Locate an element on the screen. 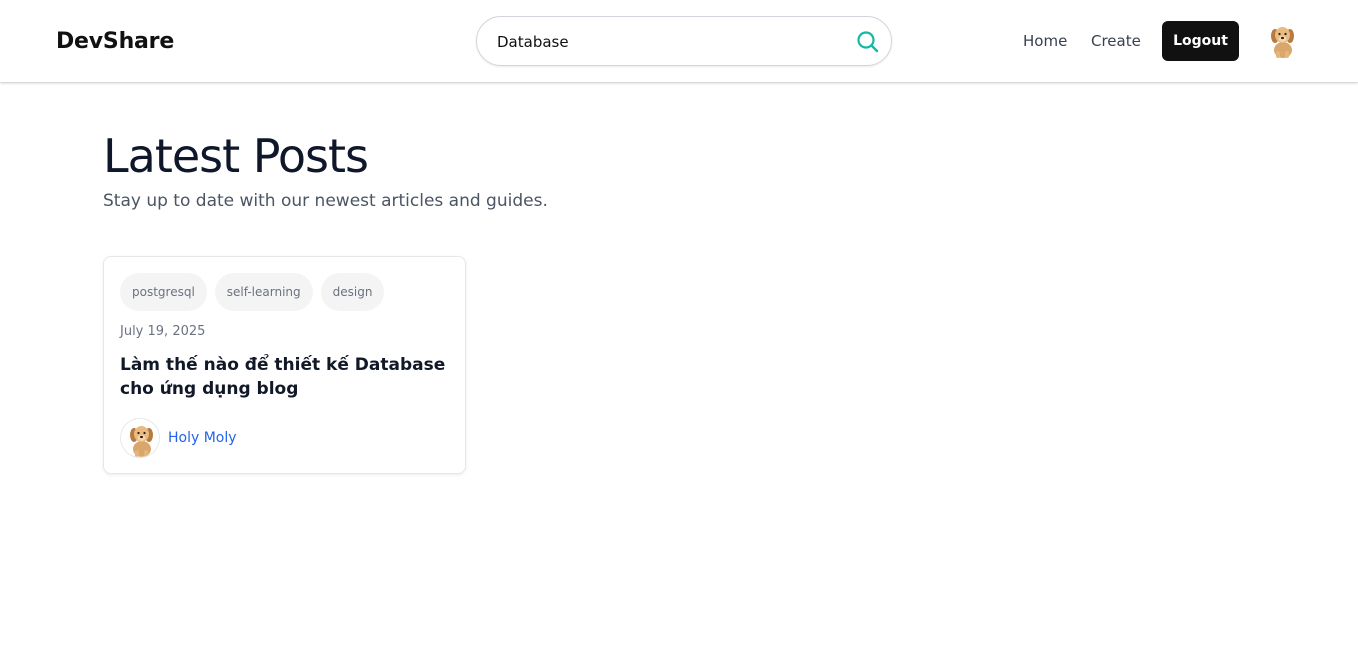  tag-chip: design is located at coordinates (352, 292).